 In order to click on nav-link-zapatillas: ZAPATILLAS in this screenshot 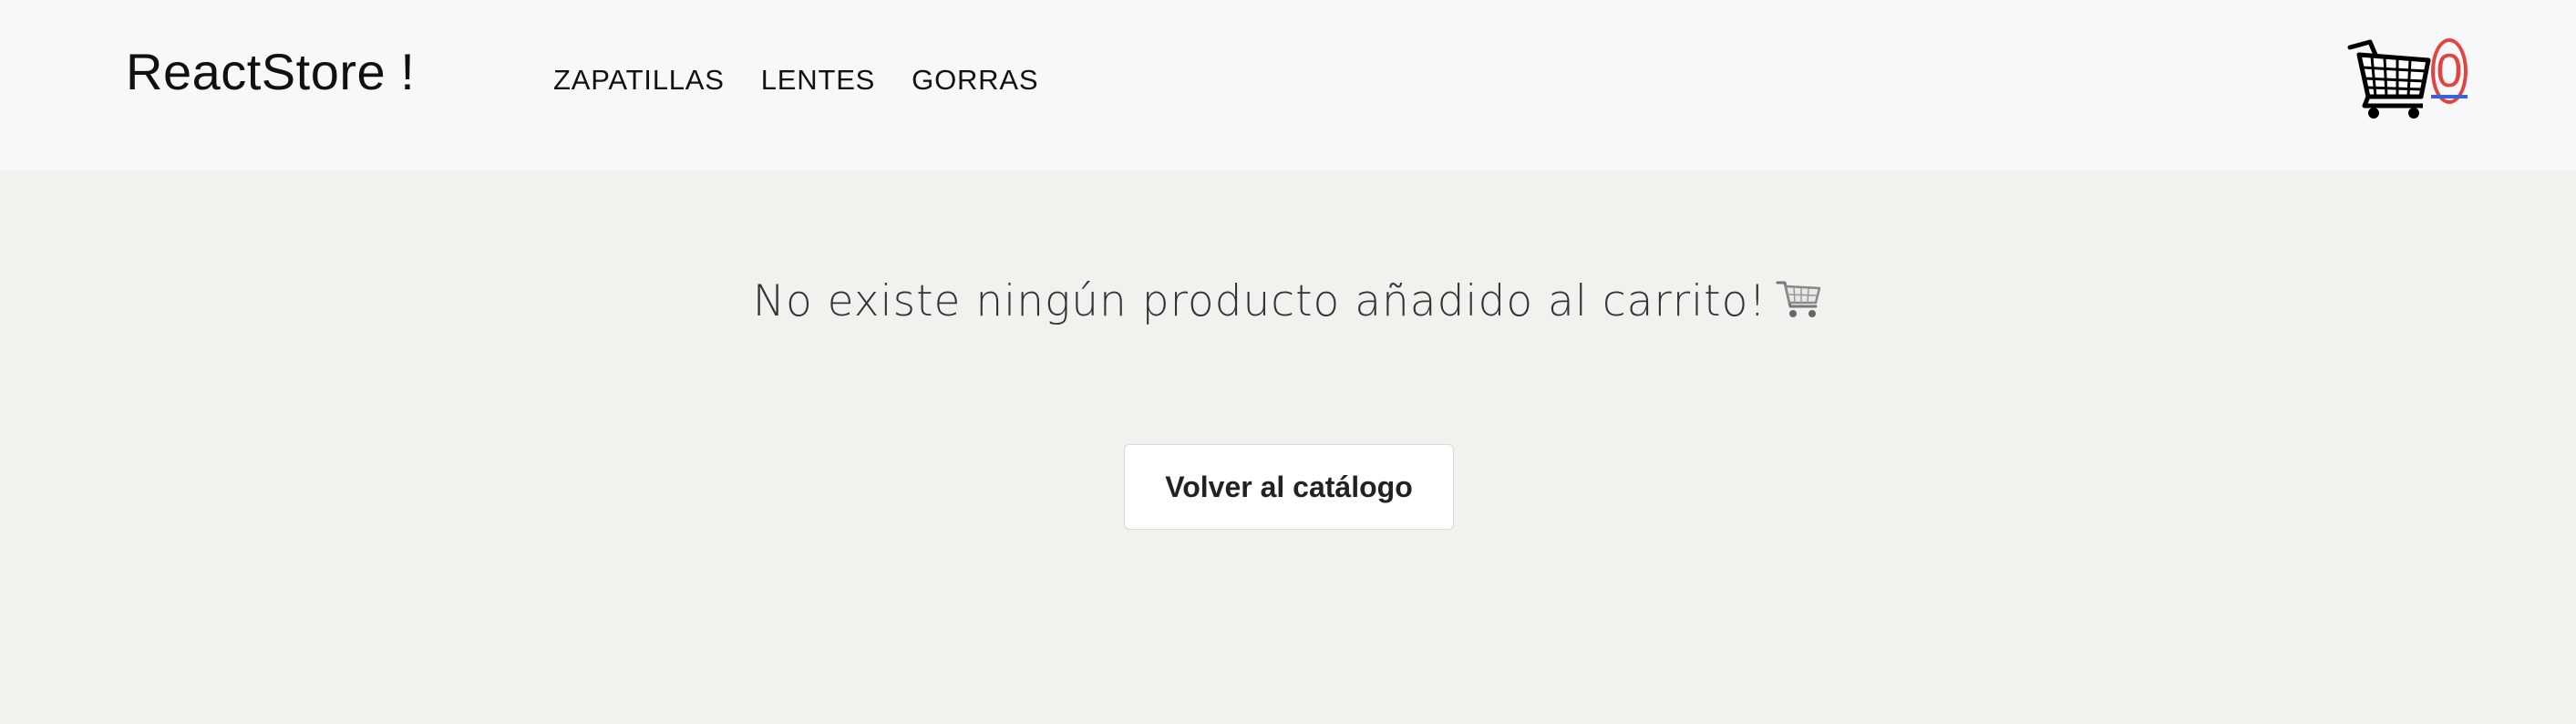, I will do `click(639, 80)`.